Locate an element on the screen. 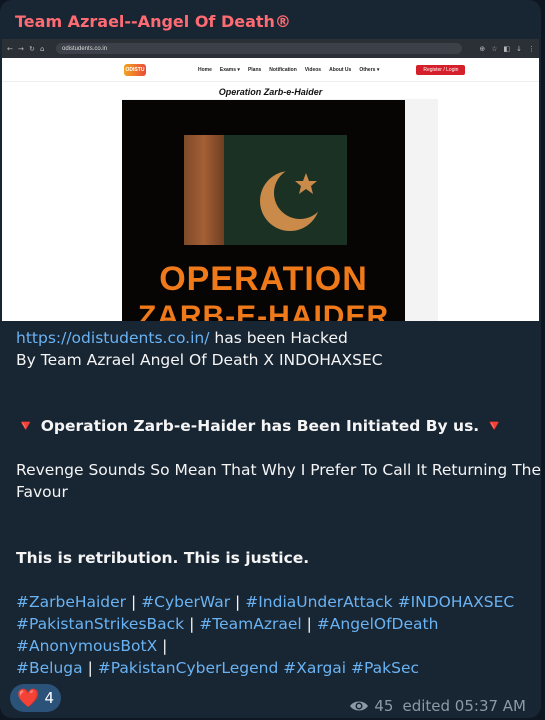 This screenshot has width=545, height=720. site-page-heading: Operation Zarb-e-Haider is located at coordinates (270, 92).